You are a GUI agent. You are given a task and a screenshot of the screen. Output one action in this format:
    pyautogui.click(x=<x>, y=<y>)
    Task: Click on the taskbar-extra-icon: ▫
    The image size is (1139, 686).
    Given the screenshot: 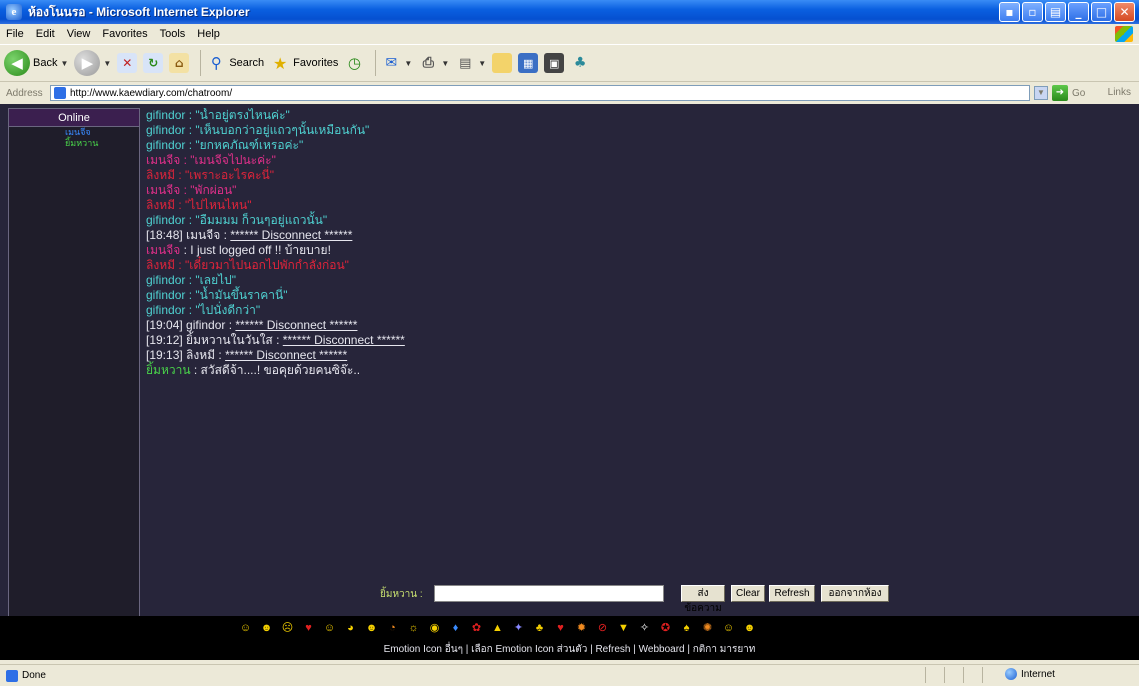 What is the action you would take?
    pyautogui.click(x=1032, y=12)
    